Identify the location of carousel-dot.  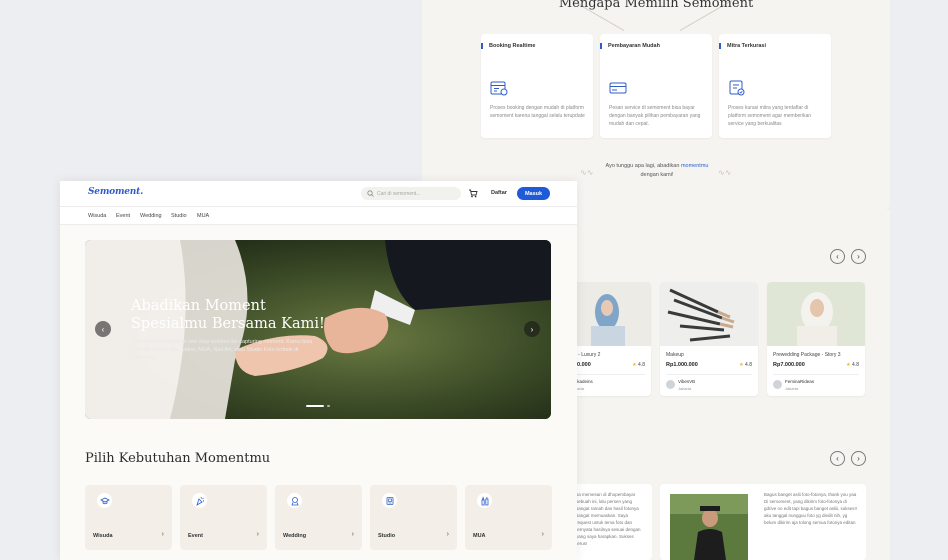
(328, 406).